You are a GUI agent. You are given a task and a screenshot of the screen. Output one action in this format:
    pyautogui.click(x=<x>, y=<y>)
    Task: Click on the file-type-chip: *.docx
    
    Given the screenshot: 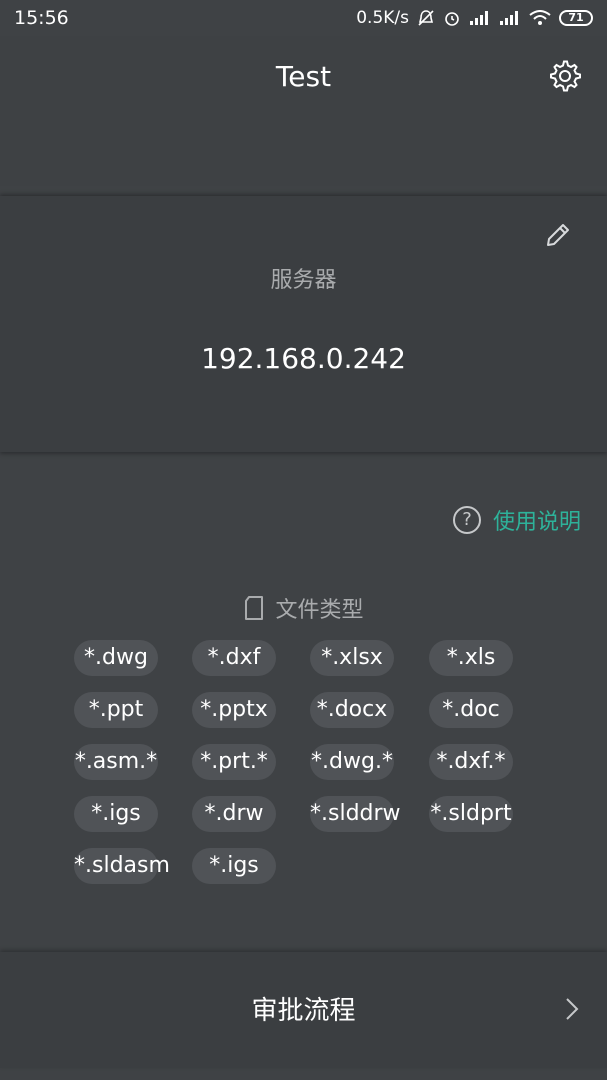 What is the action you would take?
    pyautogui.click(x=352, y=710)
    